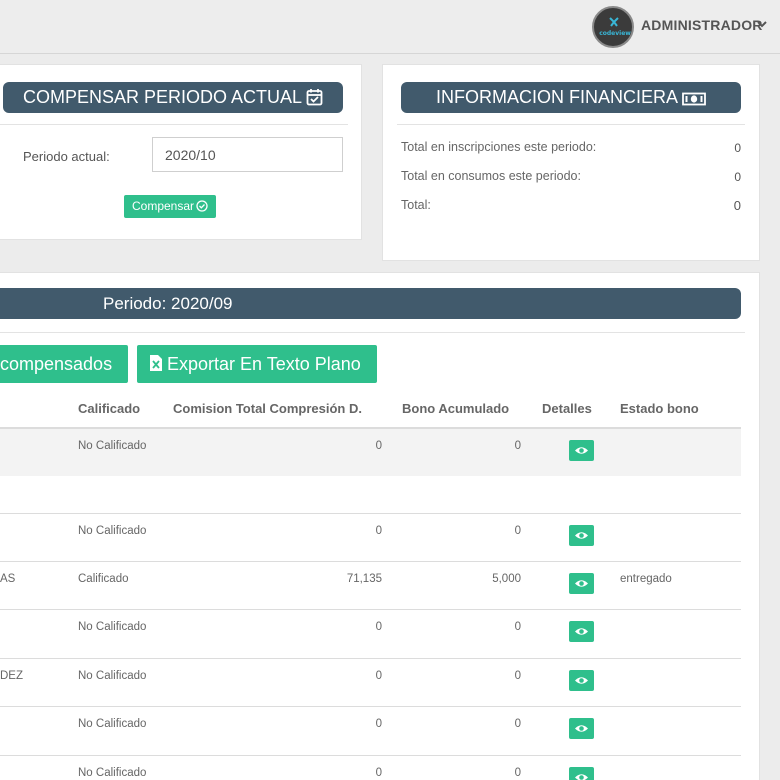 The height and width of the screenshot is (780, 780). I want to click on period-label: Periodo actual:, so click(66, 156).